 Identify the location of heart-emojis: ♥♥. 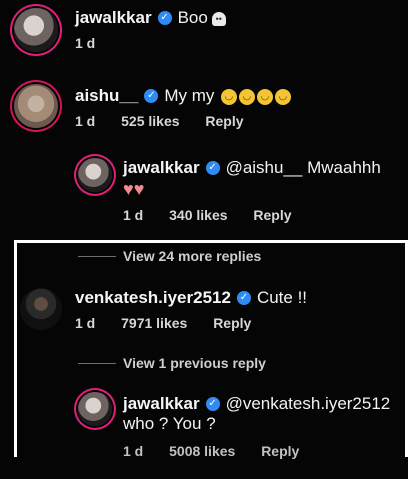
(133, 190).